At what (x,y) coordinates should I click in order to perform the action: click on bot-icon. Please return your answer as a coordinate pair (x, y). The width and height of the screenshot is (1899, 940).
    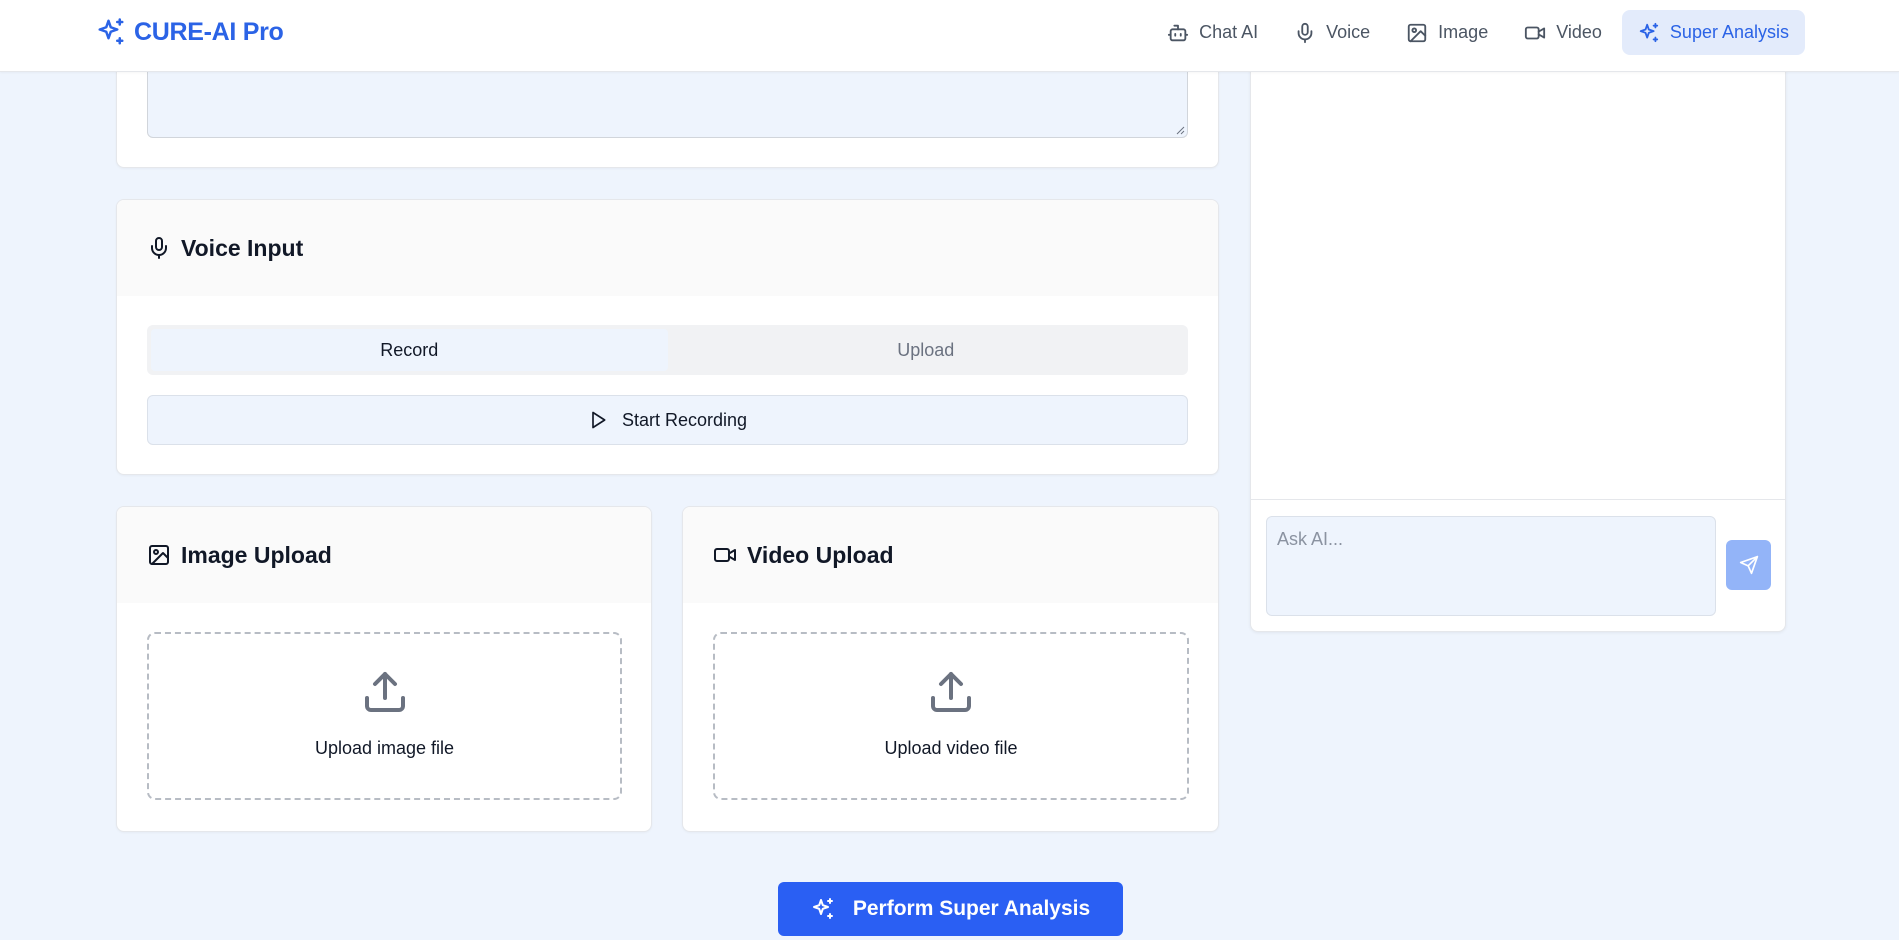
    Looking at the image, I should click on (1178, 32).